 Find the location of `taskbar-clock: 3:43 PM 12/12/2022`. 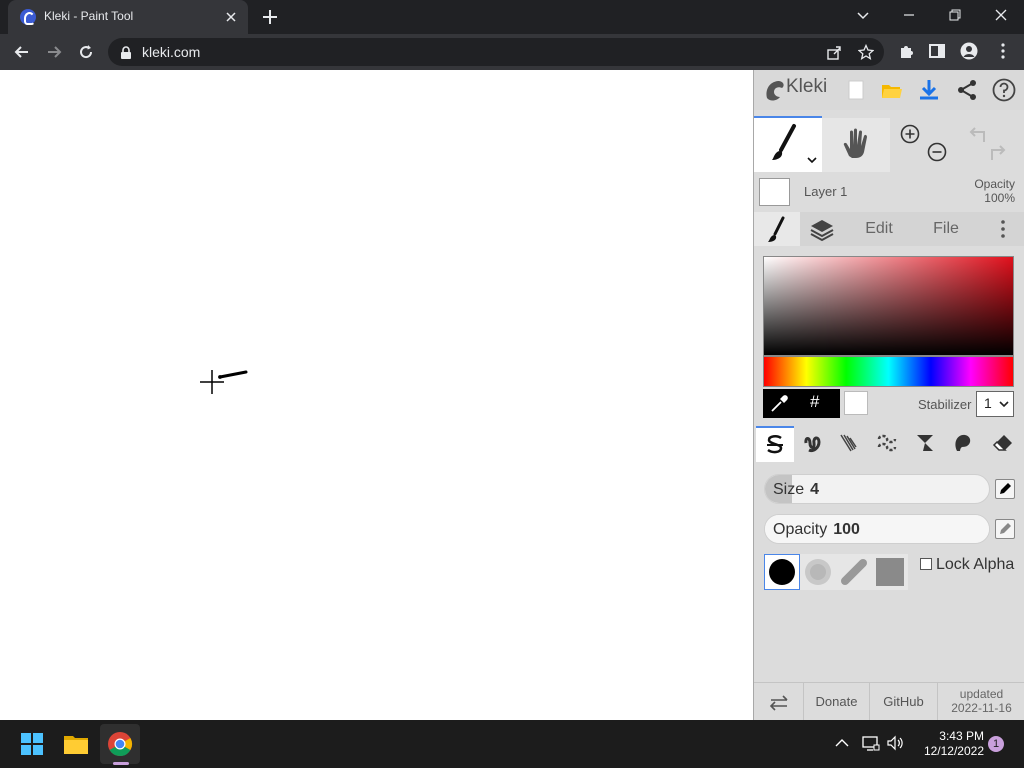

taskbar-clock: 3:43 PM 12/12/2022 is located at coordinates (948, 744).